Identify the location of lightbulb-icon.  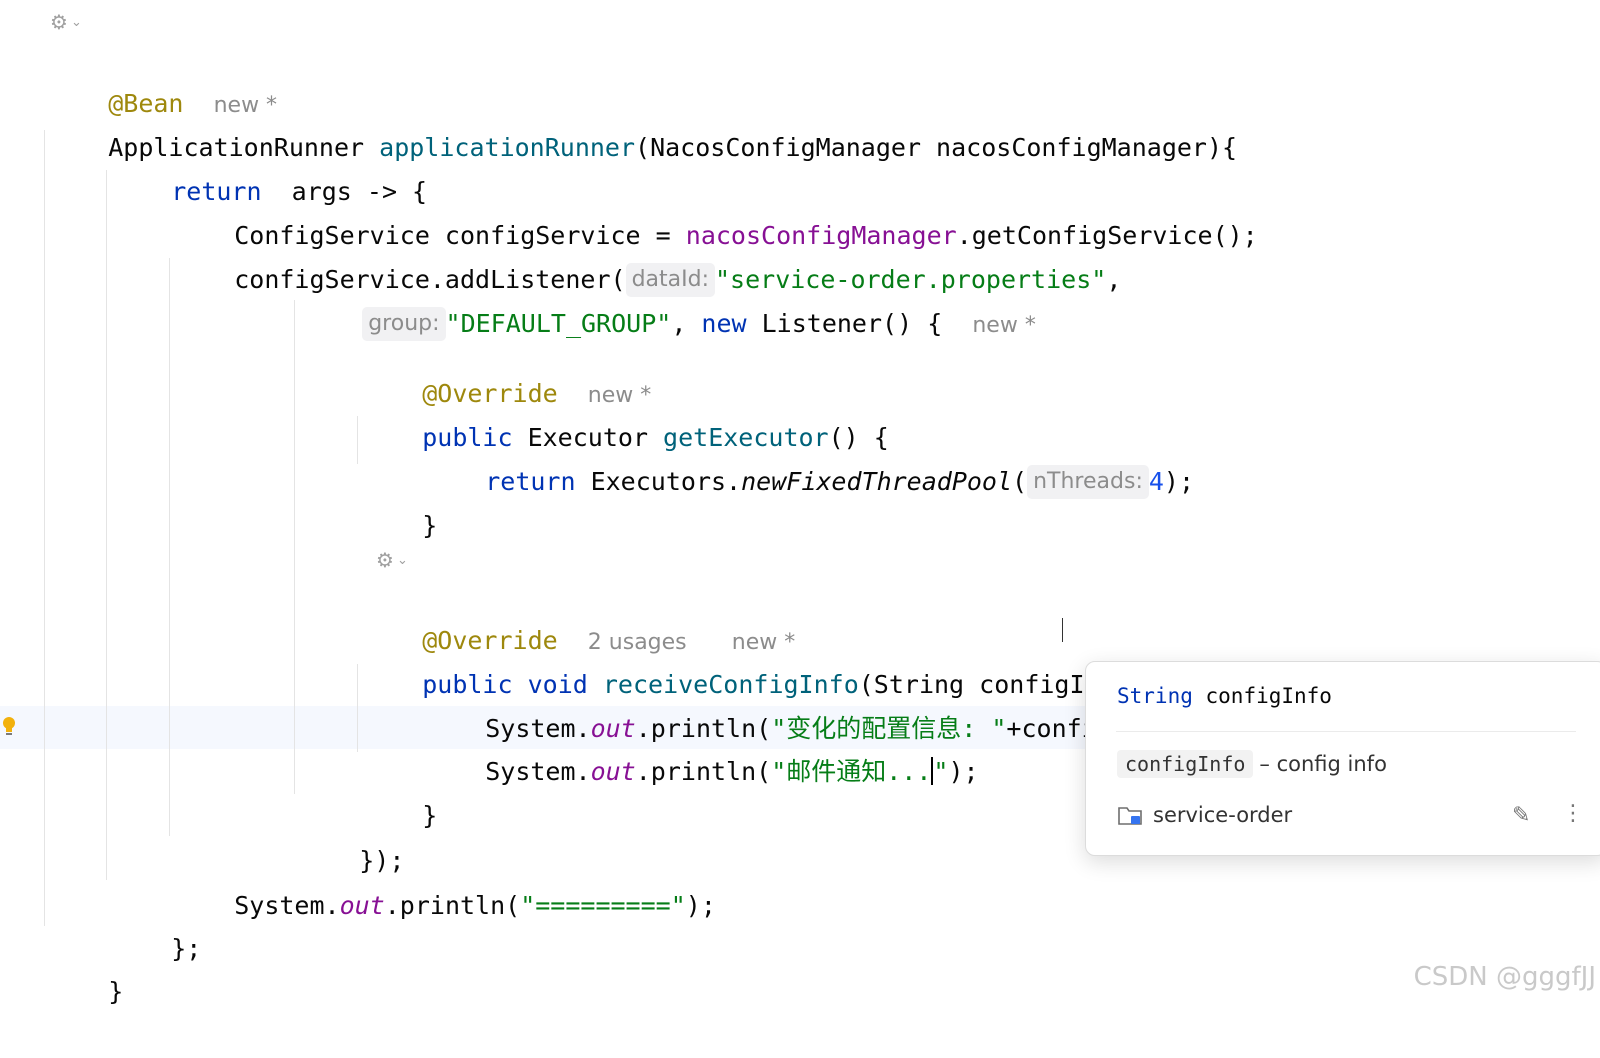
(9, 727).